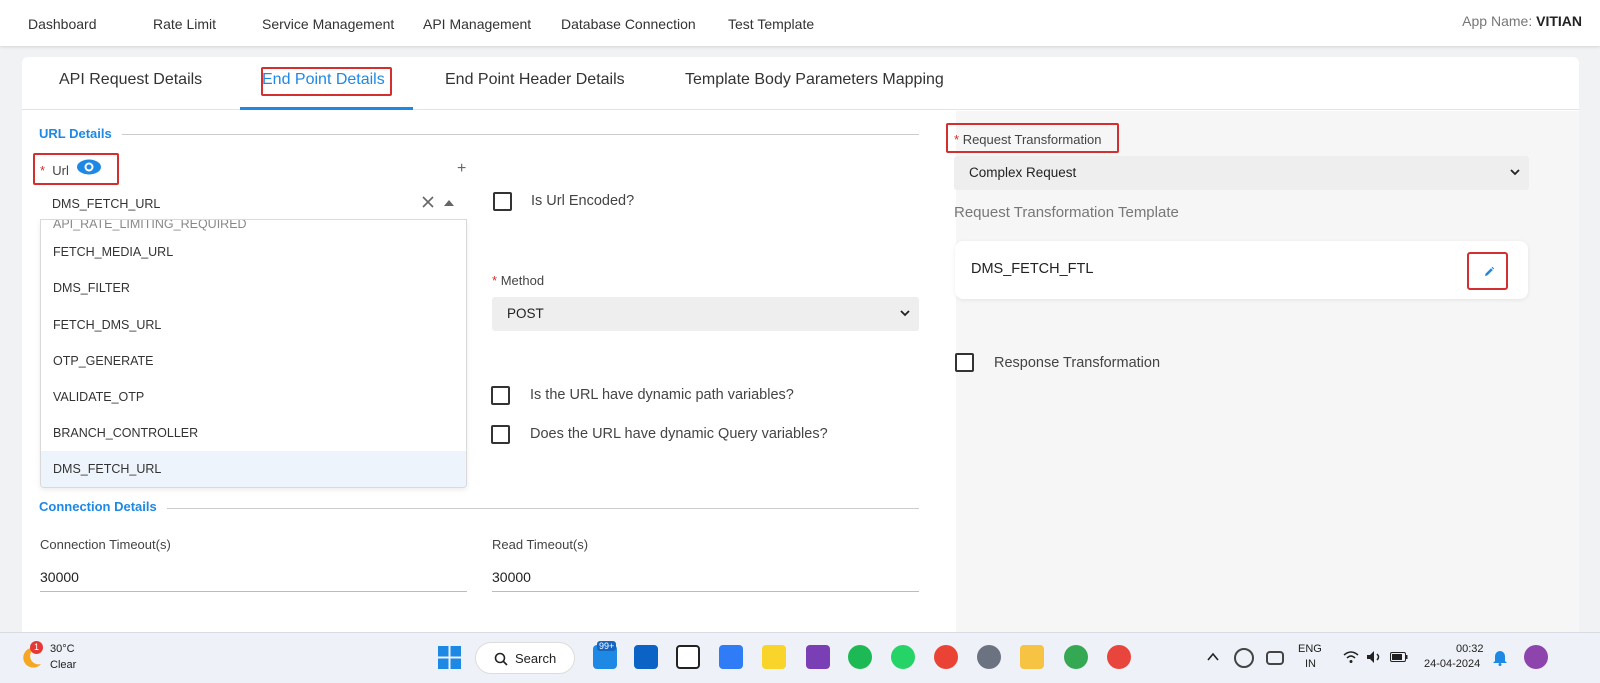  What do you see at coordinates (814, 80) in the screenshot?
I see `tab-template-body-parameters-mapping: Template Body Parameters Mapping` at bounding box center [814, 80].